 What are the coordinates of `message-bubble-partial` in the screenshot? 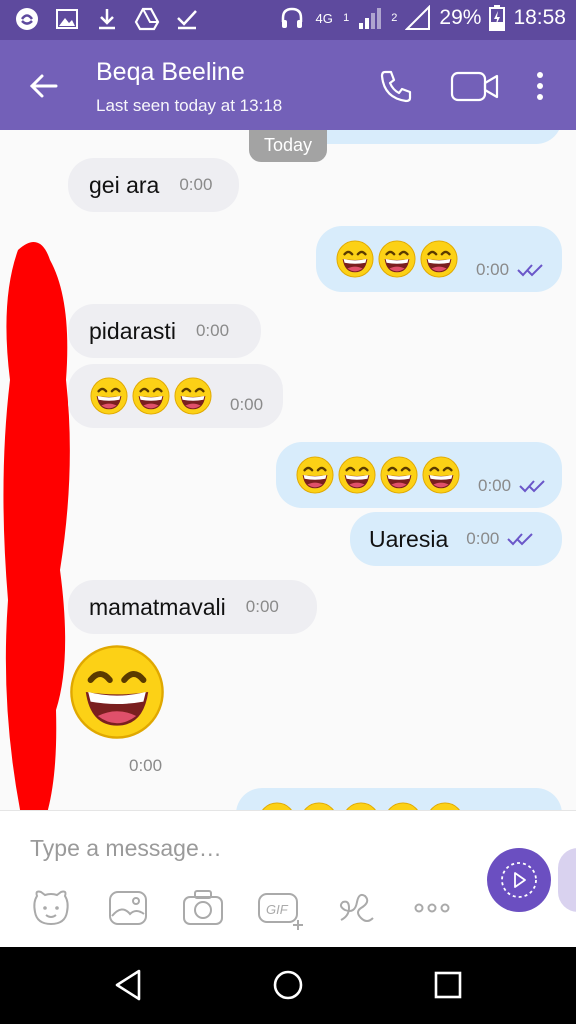 It's located at (431, 137).